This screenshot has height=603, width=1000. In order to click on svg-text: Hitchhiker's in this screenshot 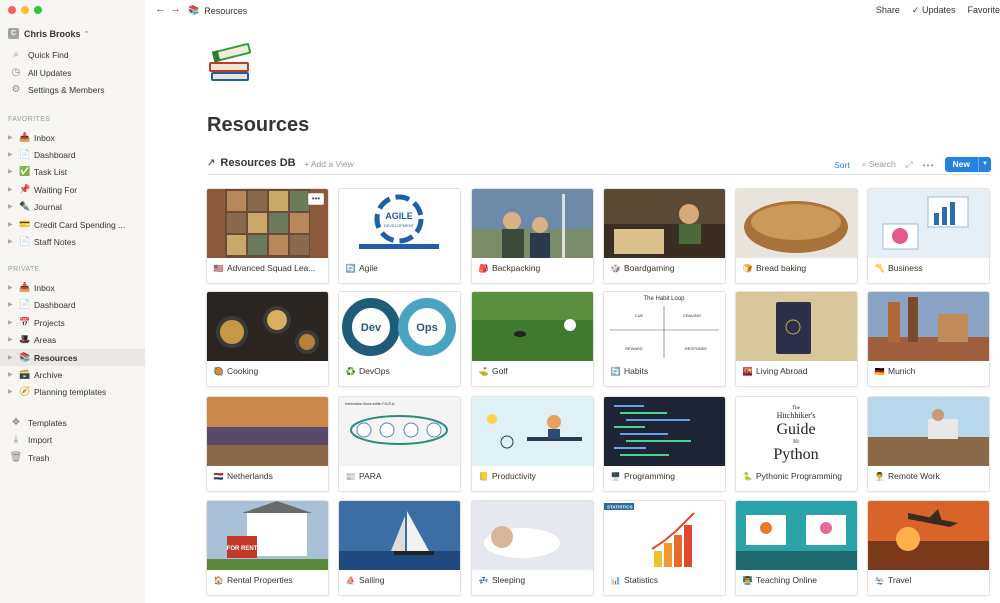, I will do `click(796, 415)`.